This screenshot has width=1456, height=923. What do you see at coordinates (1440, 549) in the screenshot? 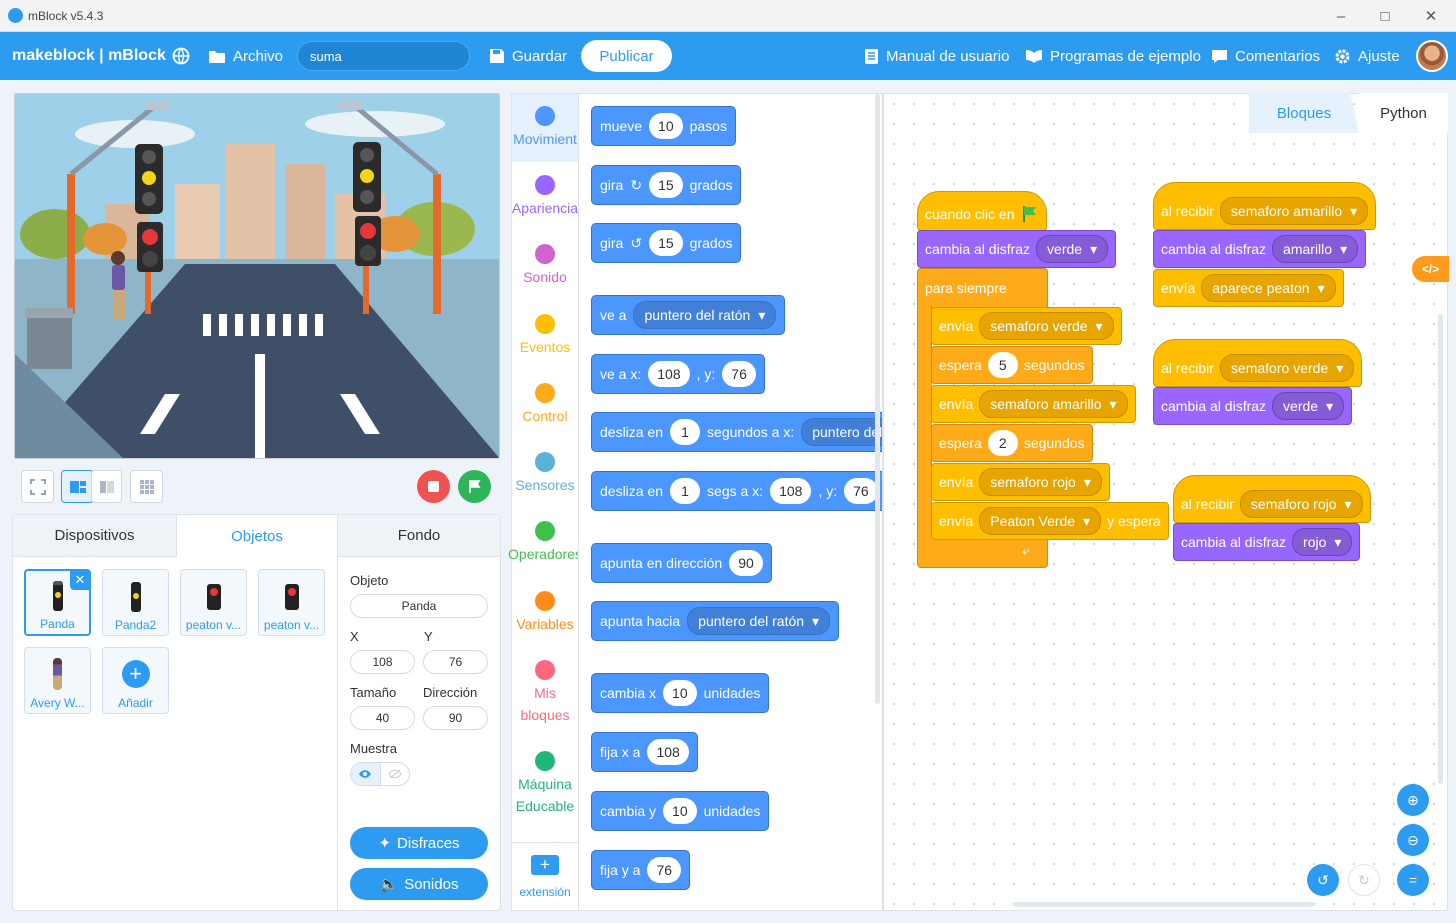
I see `workspace-vertical-scrollbar` at bounding box center [1440, 549].